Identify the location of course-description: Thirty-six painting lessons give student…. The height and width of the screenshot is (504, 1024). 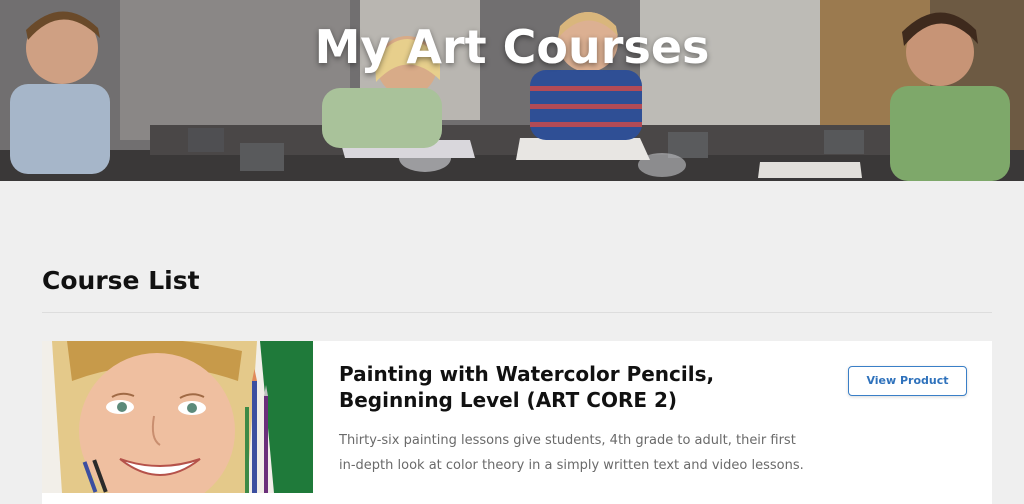
(571, 453).